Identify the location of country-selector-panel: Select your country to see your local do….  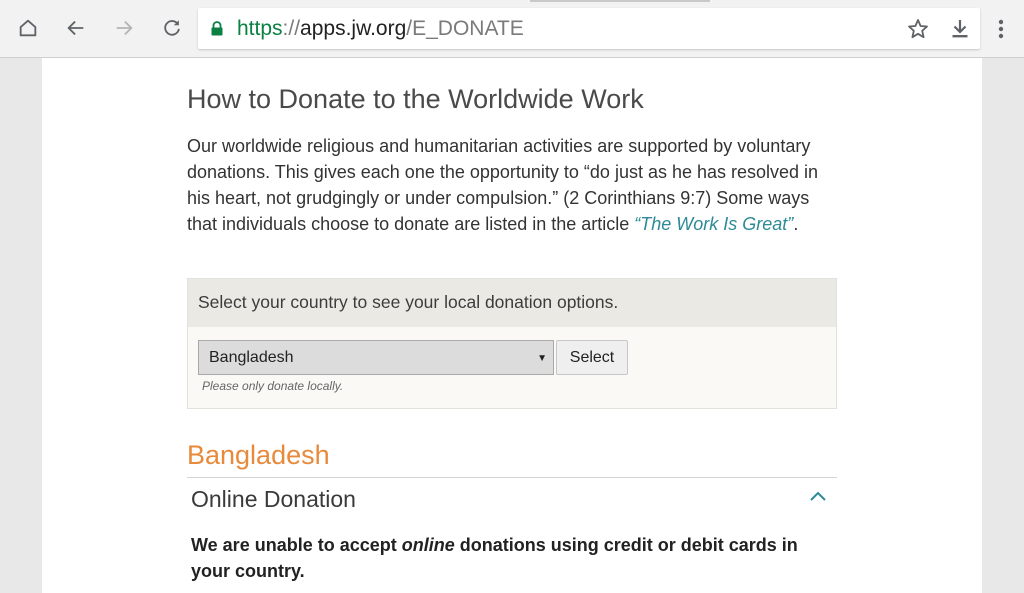
(512, 343).